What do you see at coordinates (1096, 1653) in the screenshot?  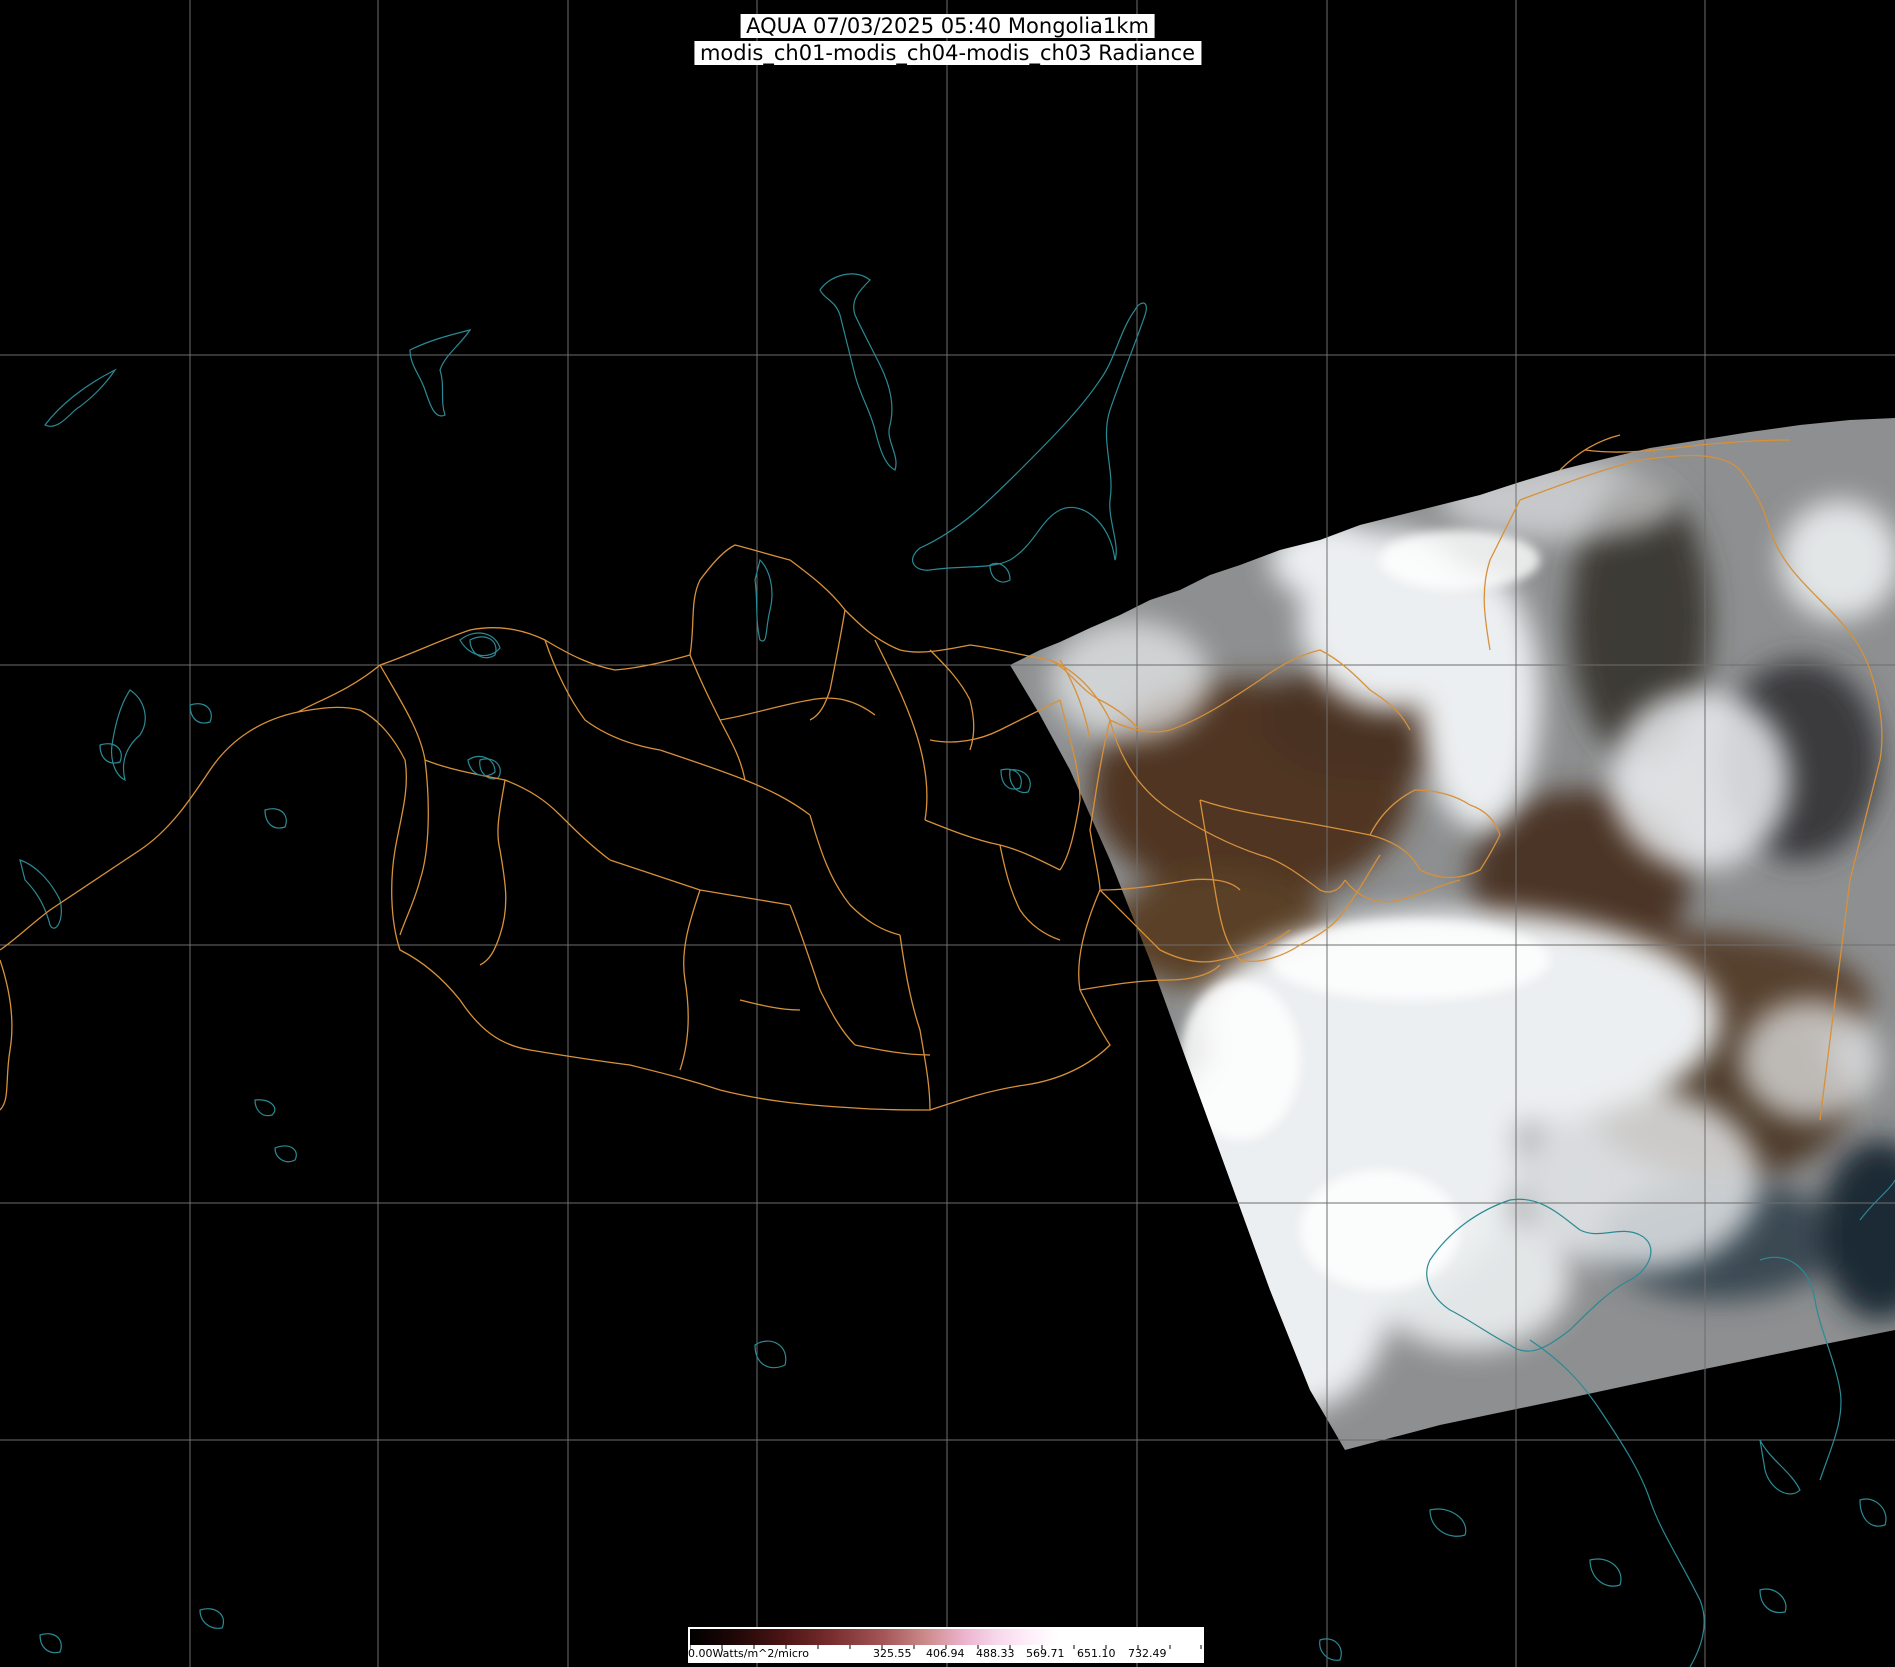 I see `colorbar-tick-label: 651.10` at bounding box center [1096, 1653].